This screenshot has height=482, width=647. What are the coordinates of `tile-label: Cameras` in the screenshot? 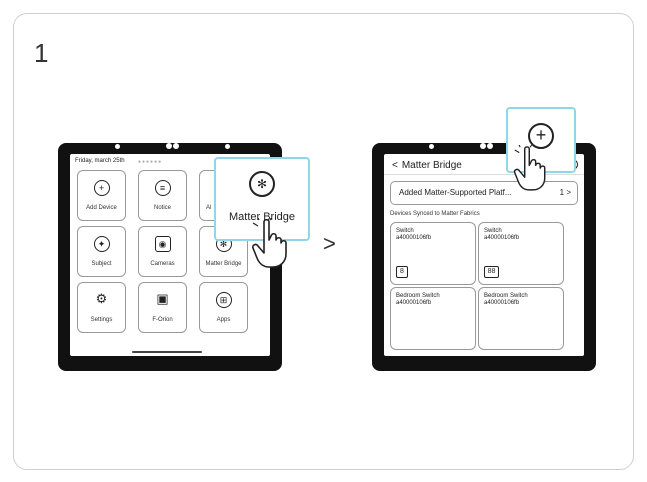 It's located at (162, 264).